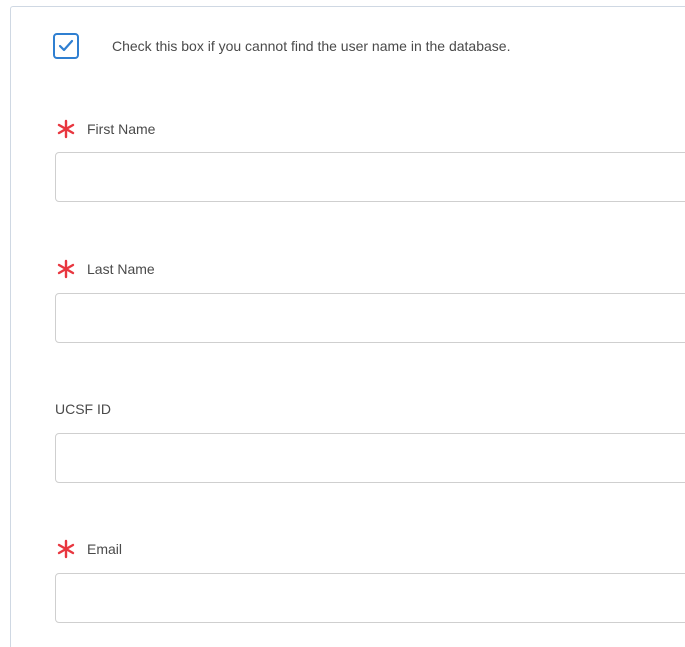 The width and height of the screenshot is (685, 647). What do you see at coordinates (370, 177) in the screenshot?
I see `first-name-input` at bounding box center [370, 177].